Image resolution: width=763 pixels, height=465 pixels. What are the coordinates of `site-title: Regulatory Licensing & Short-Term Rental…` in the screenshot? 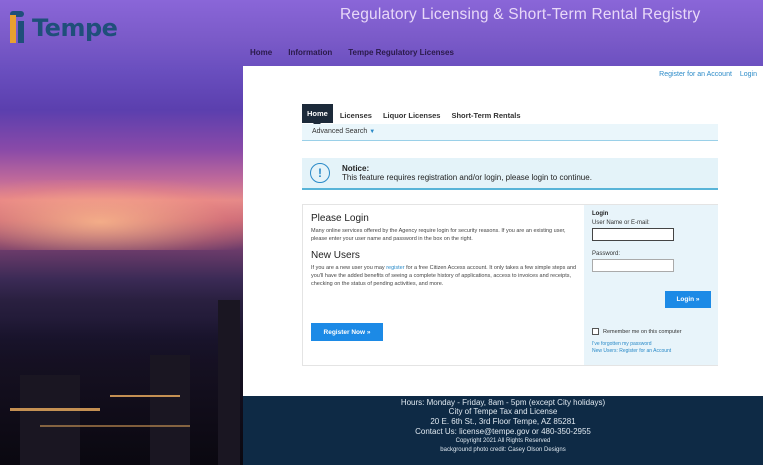 It's located at (520, 14).